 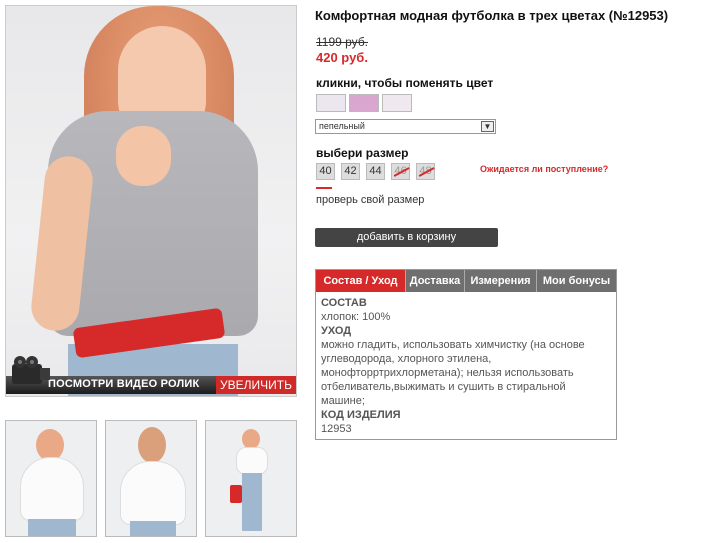 I want to click on thumbnail-back, so click(x=151, y=478).